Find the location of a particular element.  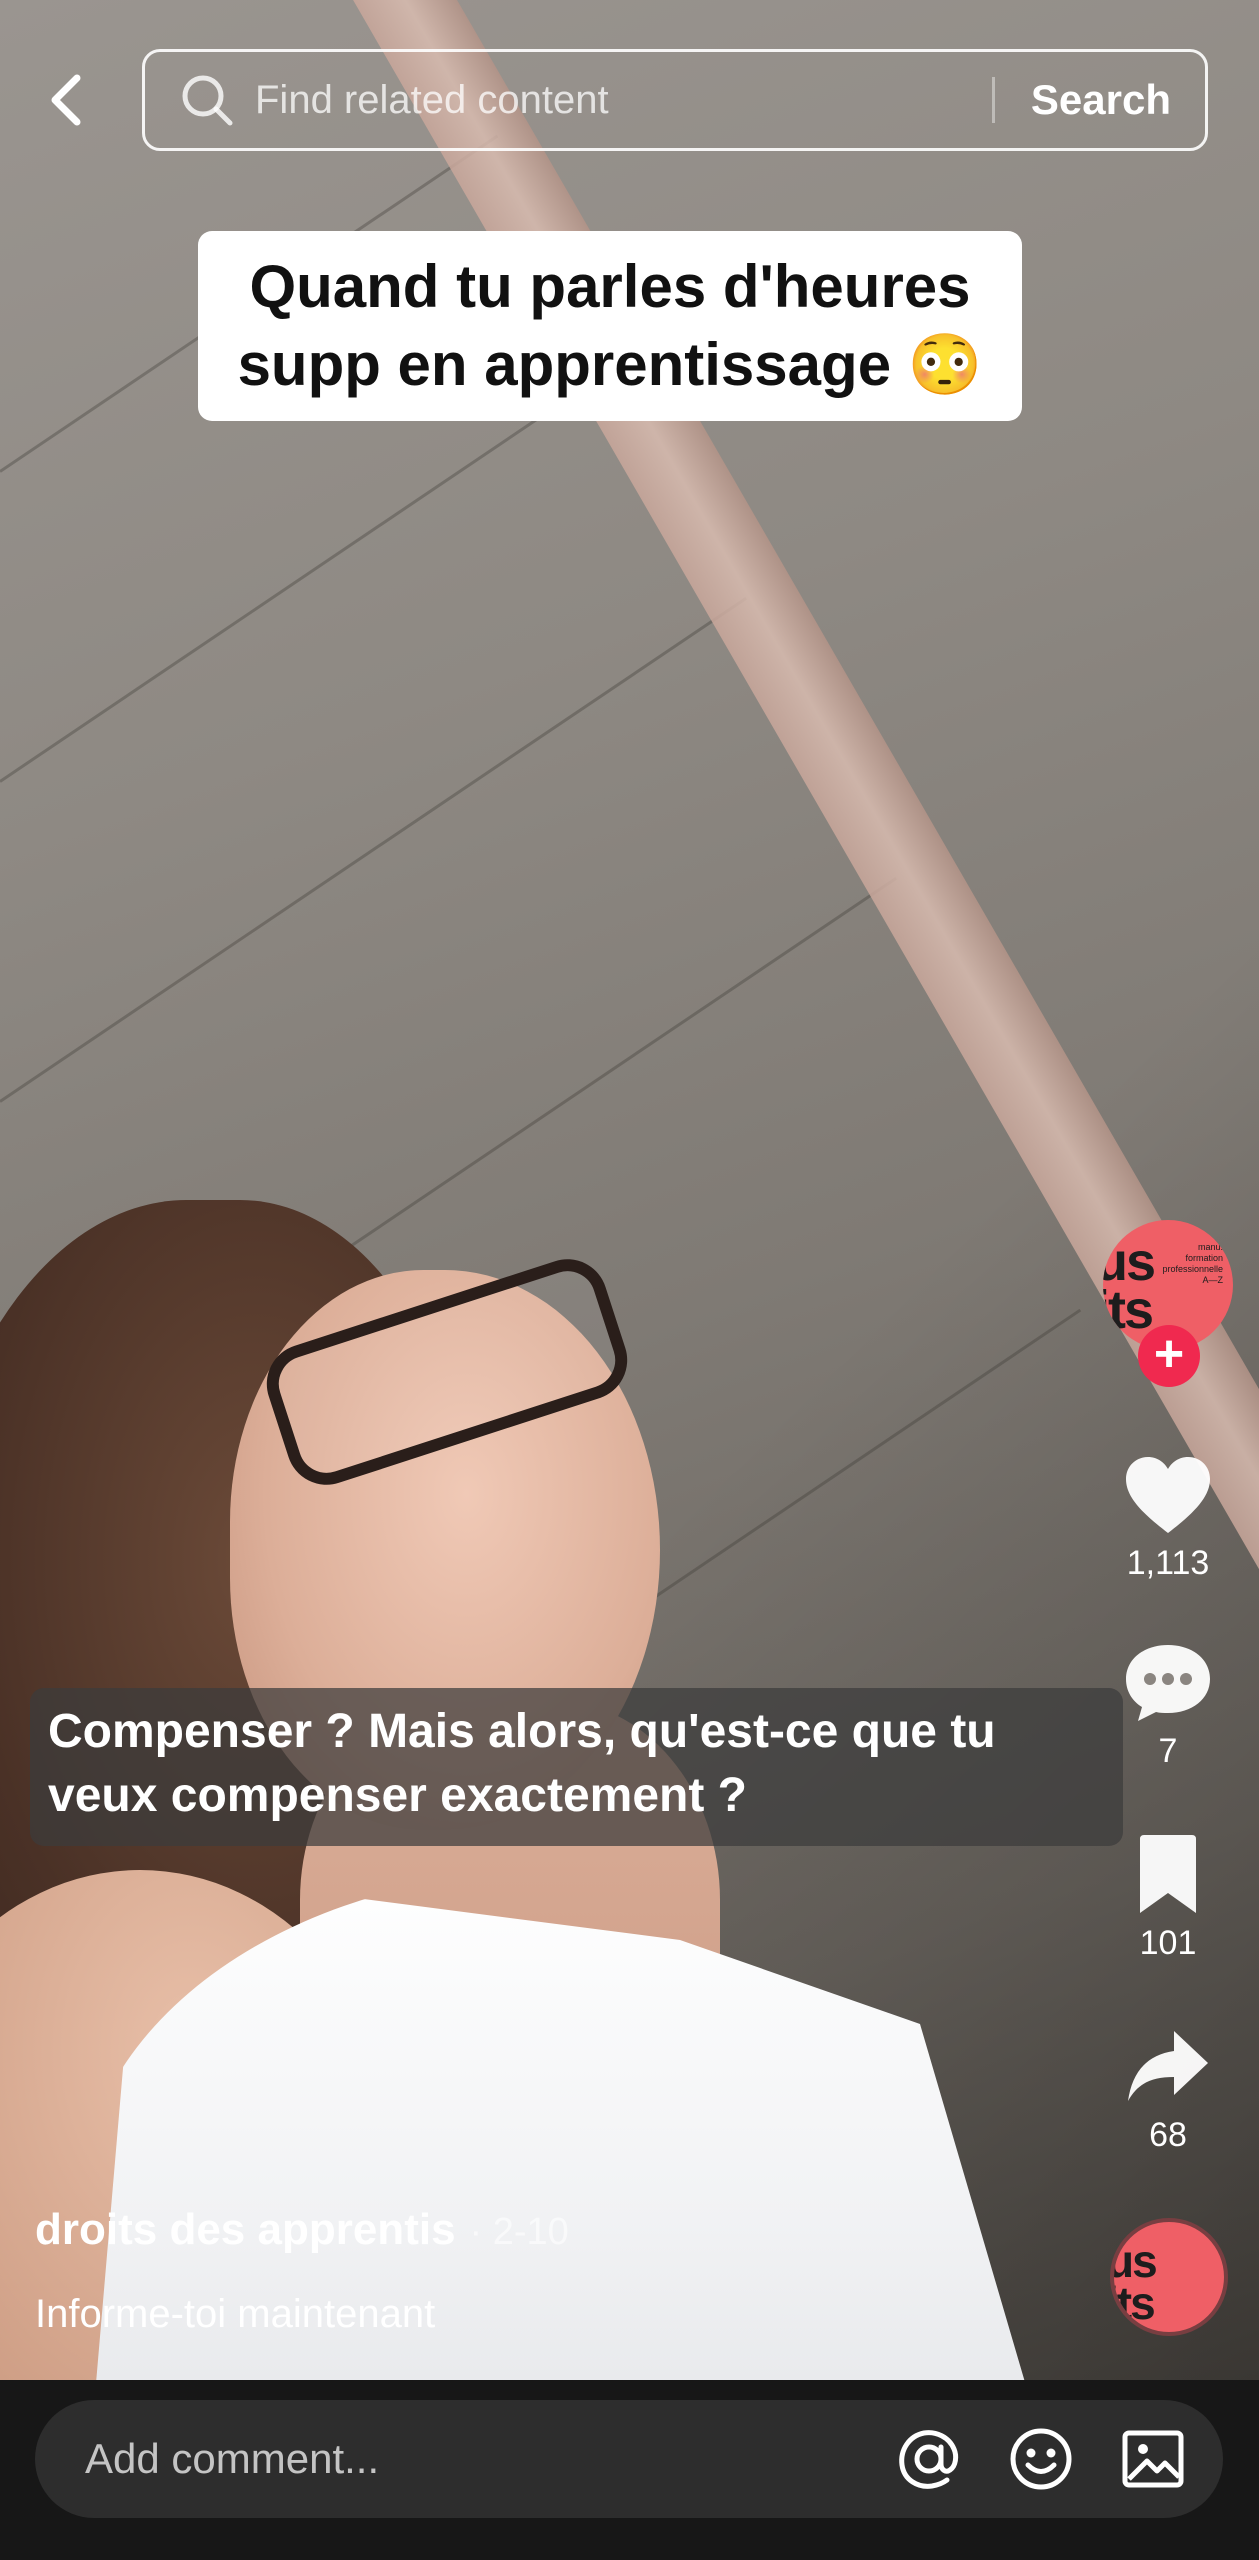

like-count: 1,113 is located at coordinates (1168, 1563).